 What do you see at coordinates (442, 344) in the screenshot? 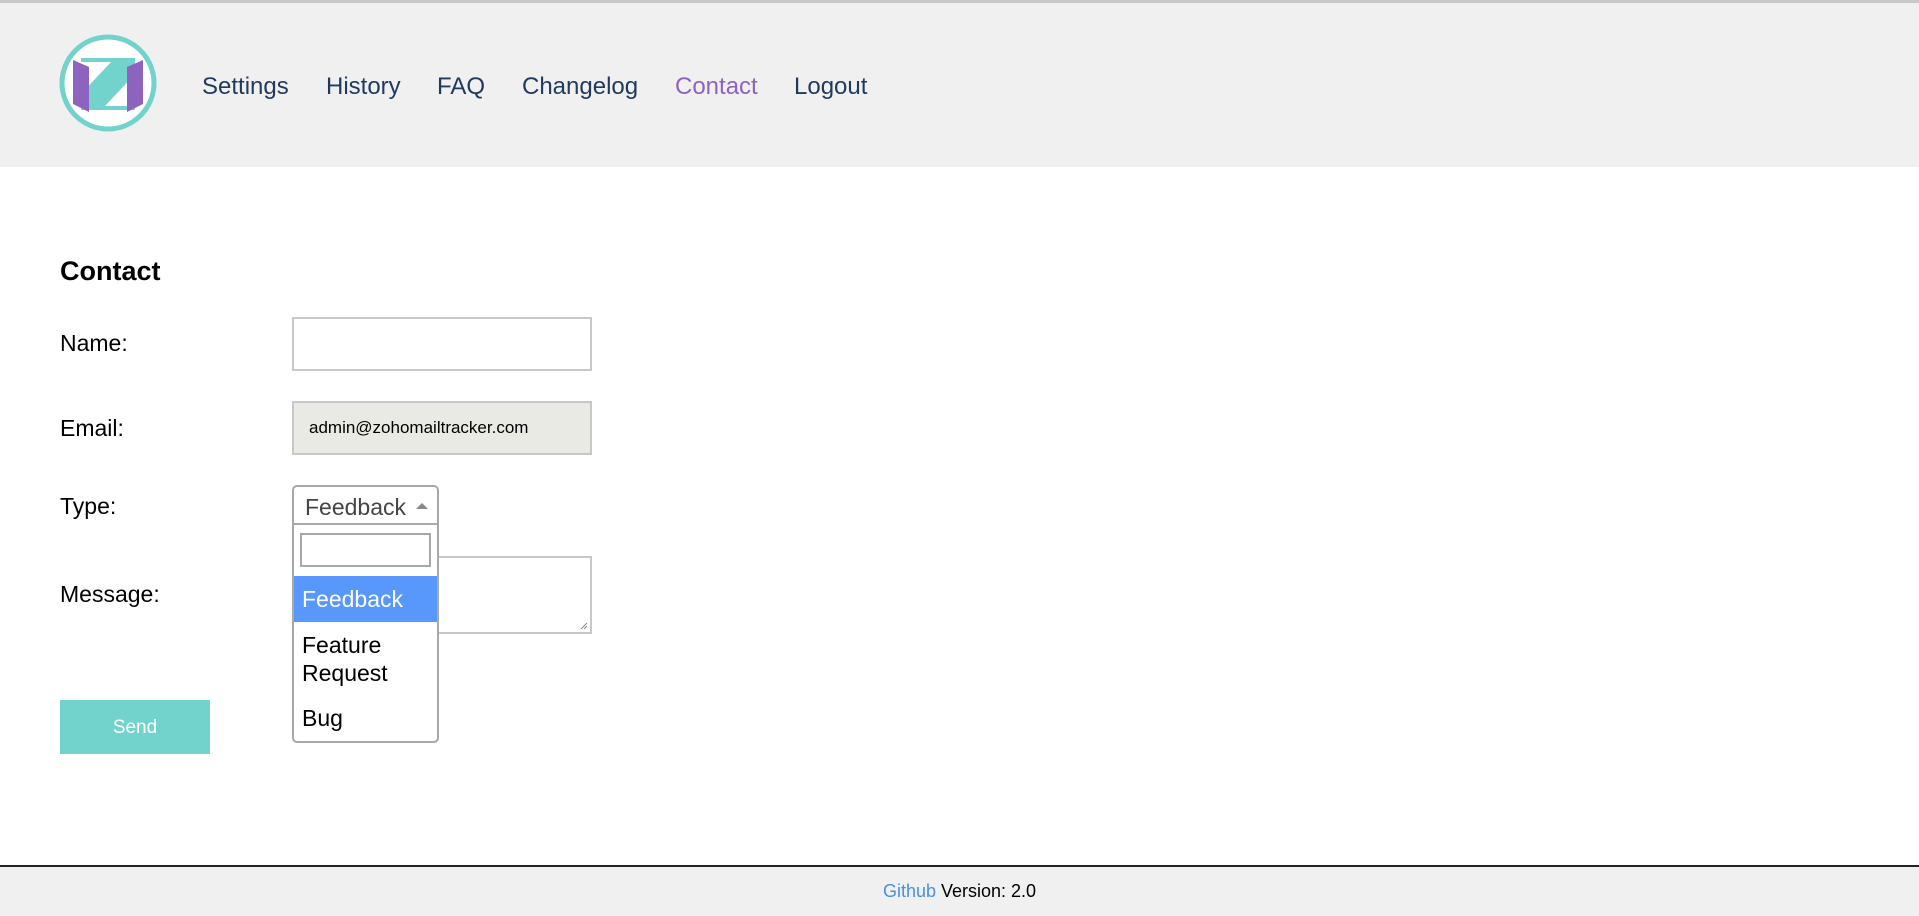
I see `name-field` at bounding box center [442, 344].